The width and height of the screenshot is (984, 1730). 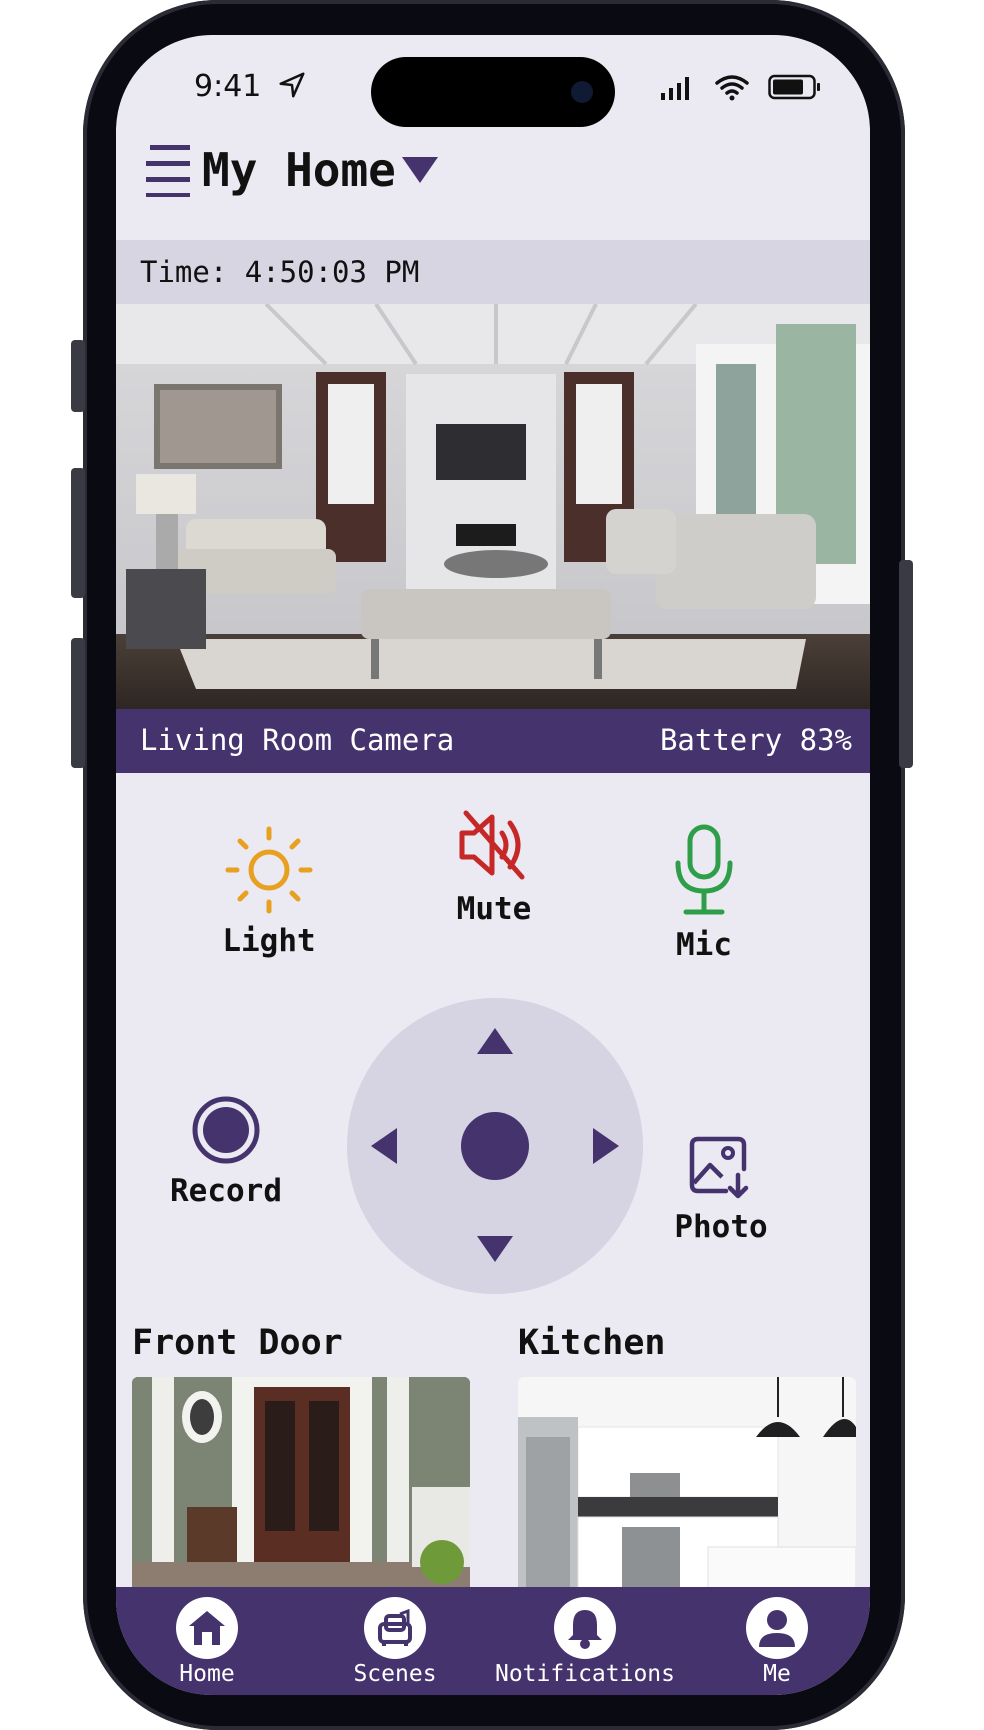 What do you see at coordinates (493, 92) in the screenshot?
I see `dynamic-island` at bounding box center [493, 92].